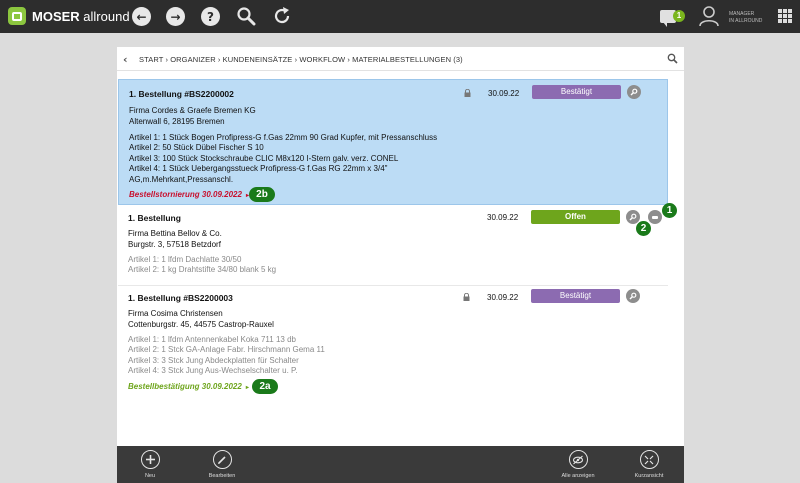 The width and height of the screenshot is (800, 483). I want to click on list-item: AG,m.Mehrkant,Pressanschl., so click(181, 179).